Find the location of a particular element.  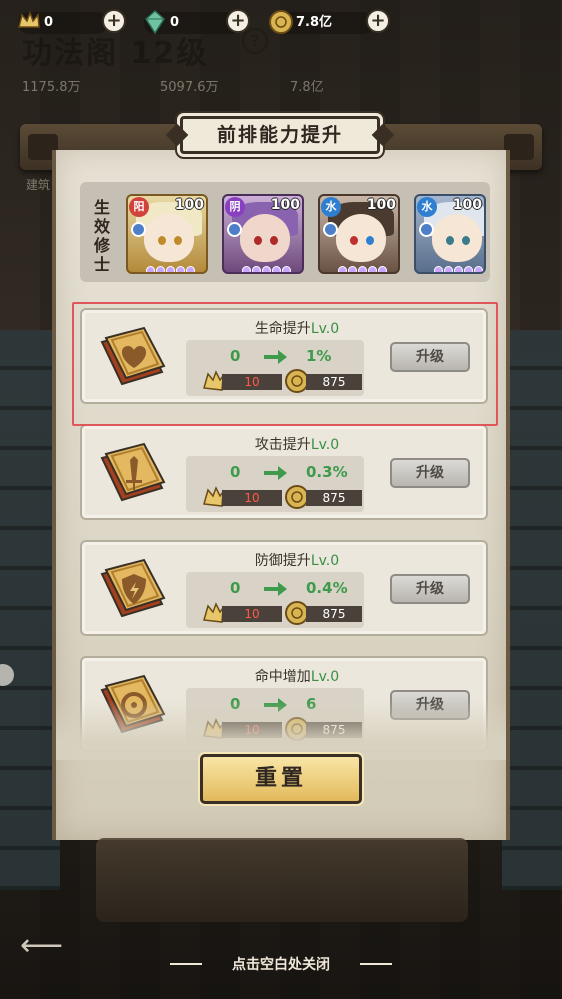

stat-next: 0.4% is located at coordinates (327, 588).